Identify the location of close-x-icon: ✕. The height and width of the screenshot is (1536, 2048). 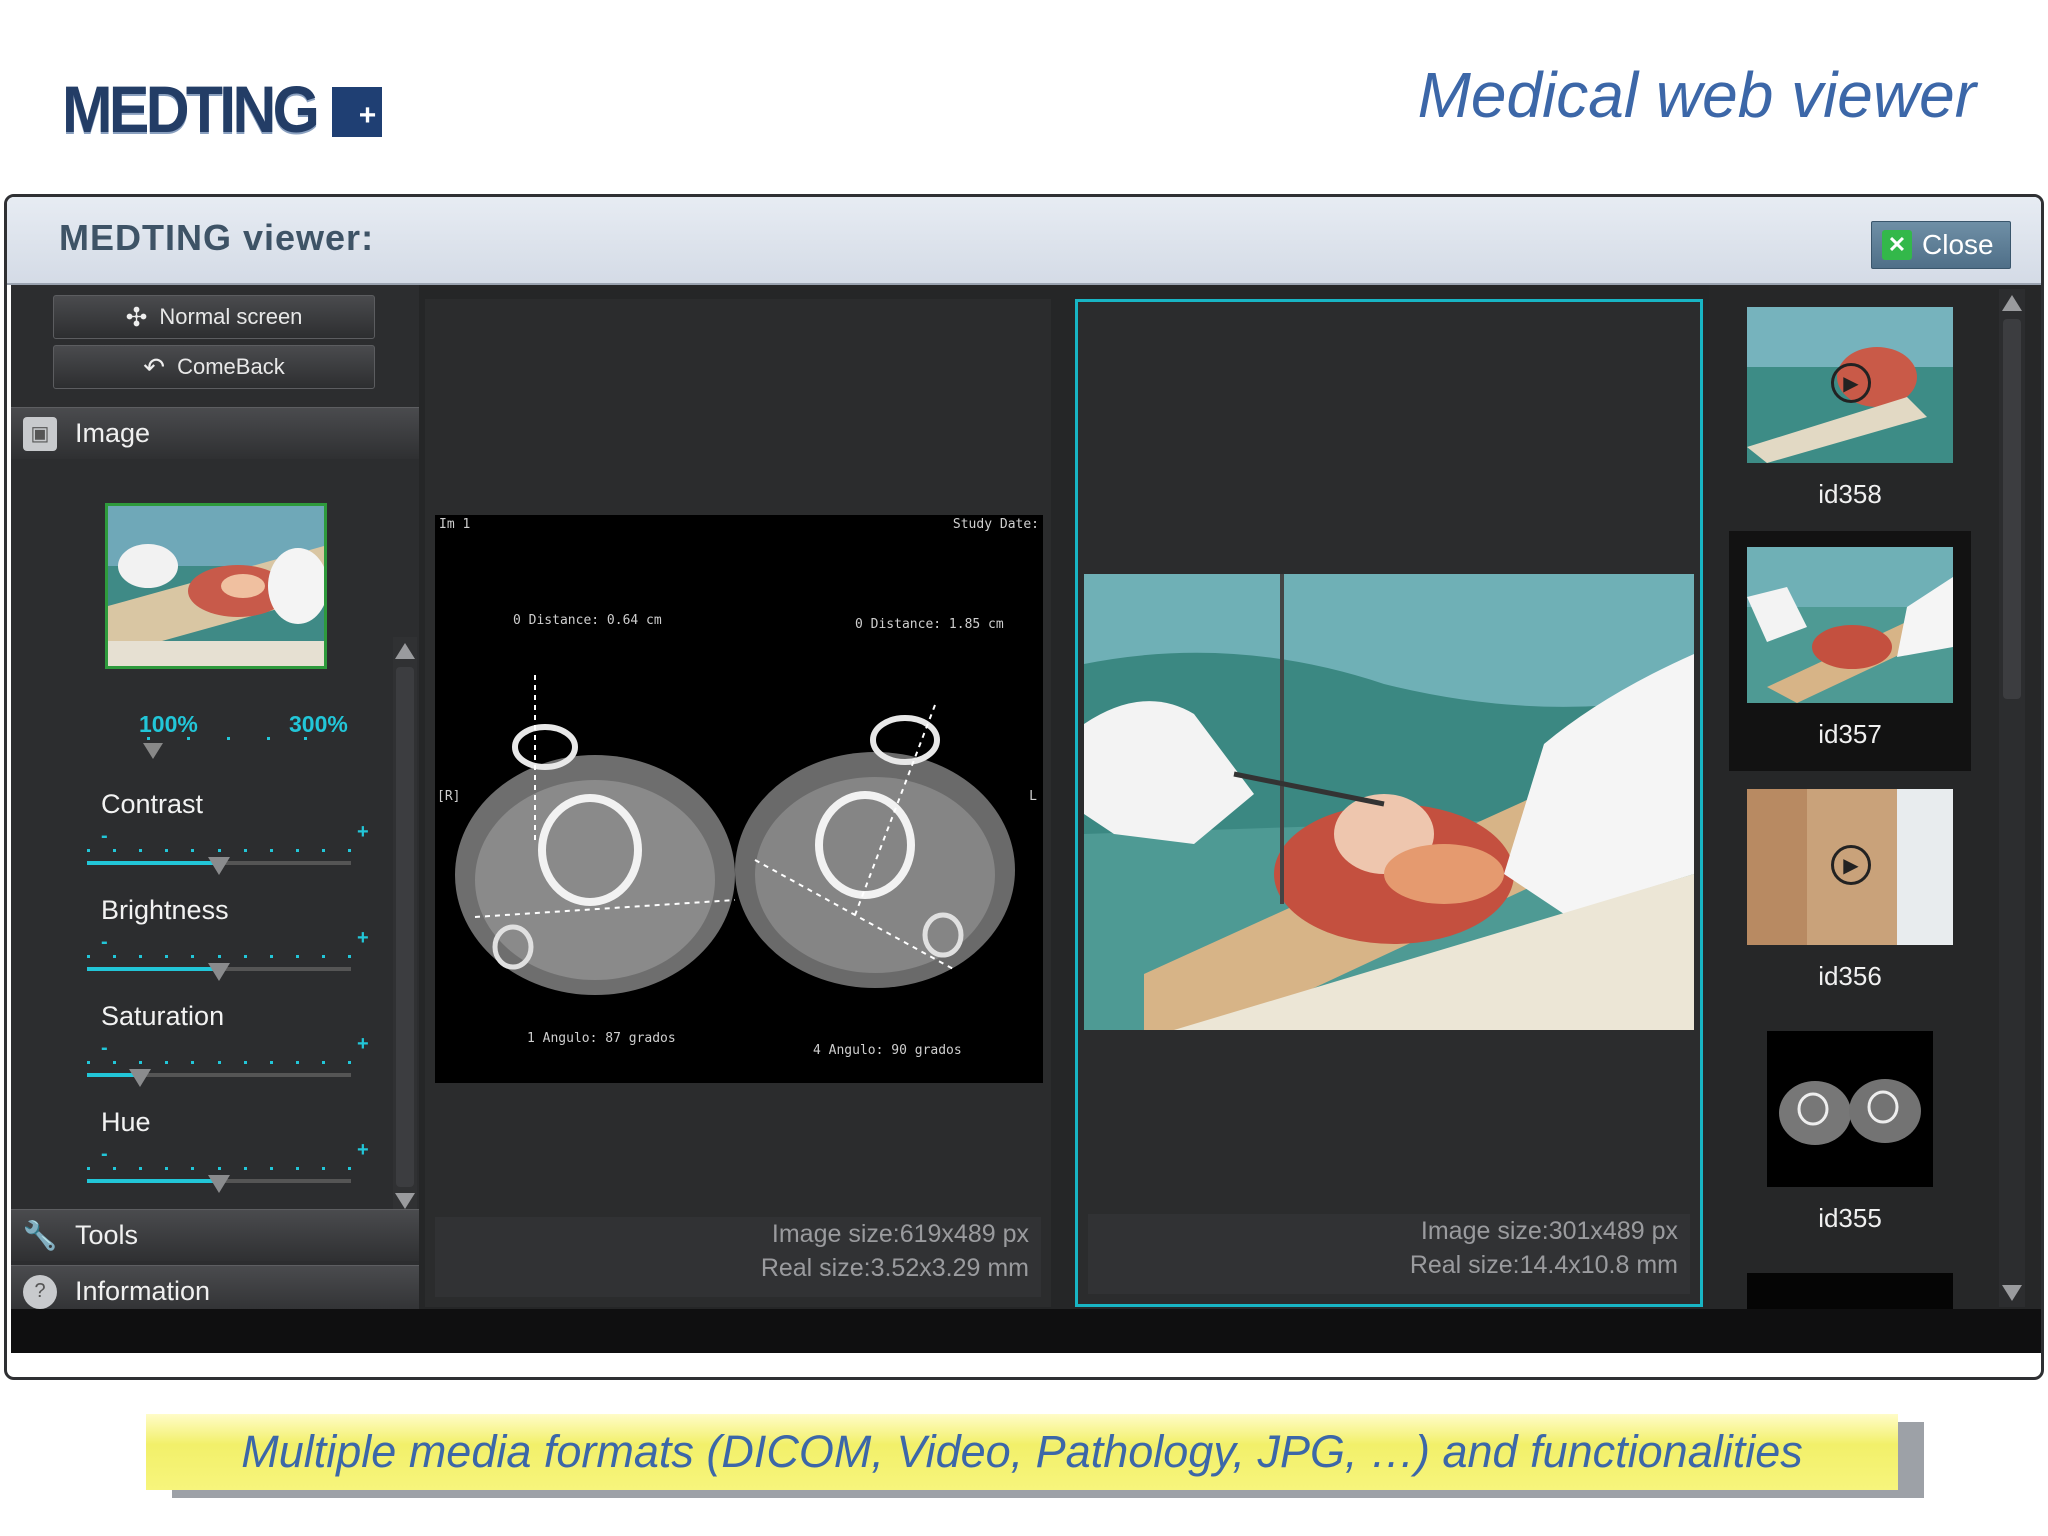
(1897, 245).